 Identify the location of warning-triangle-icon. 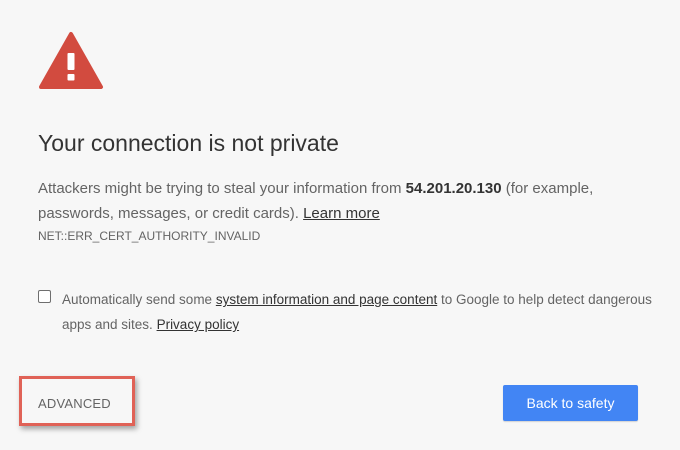
(71, 60).